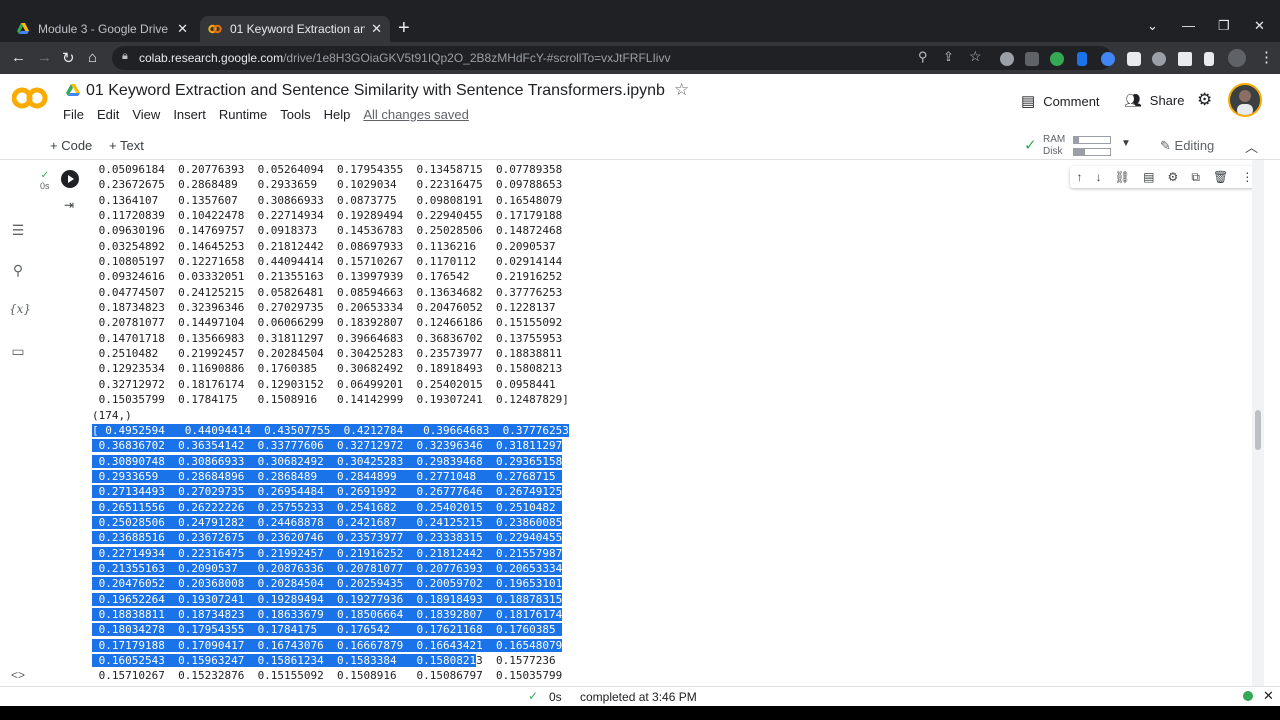  What do you see at coordinates (73, 114) in the screenshot?
I see `menu-file: File` at bounding box center [73, 114].